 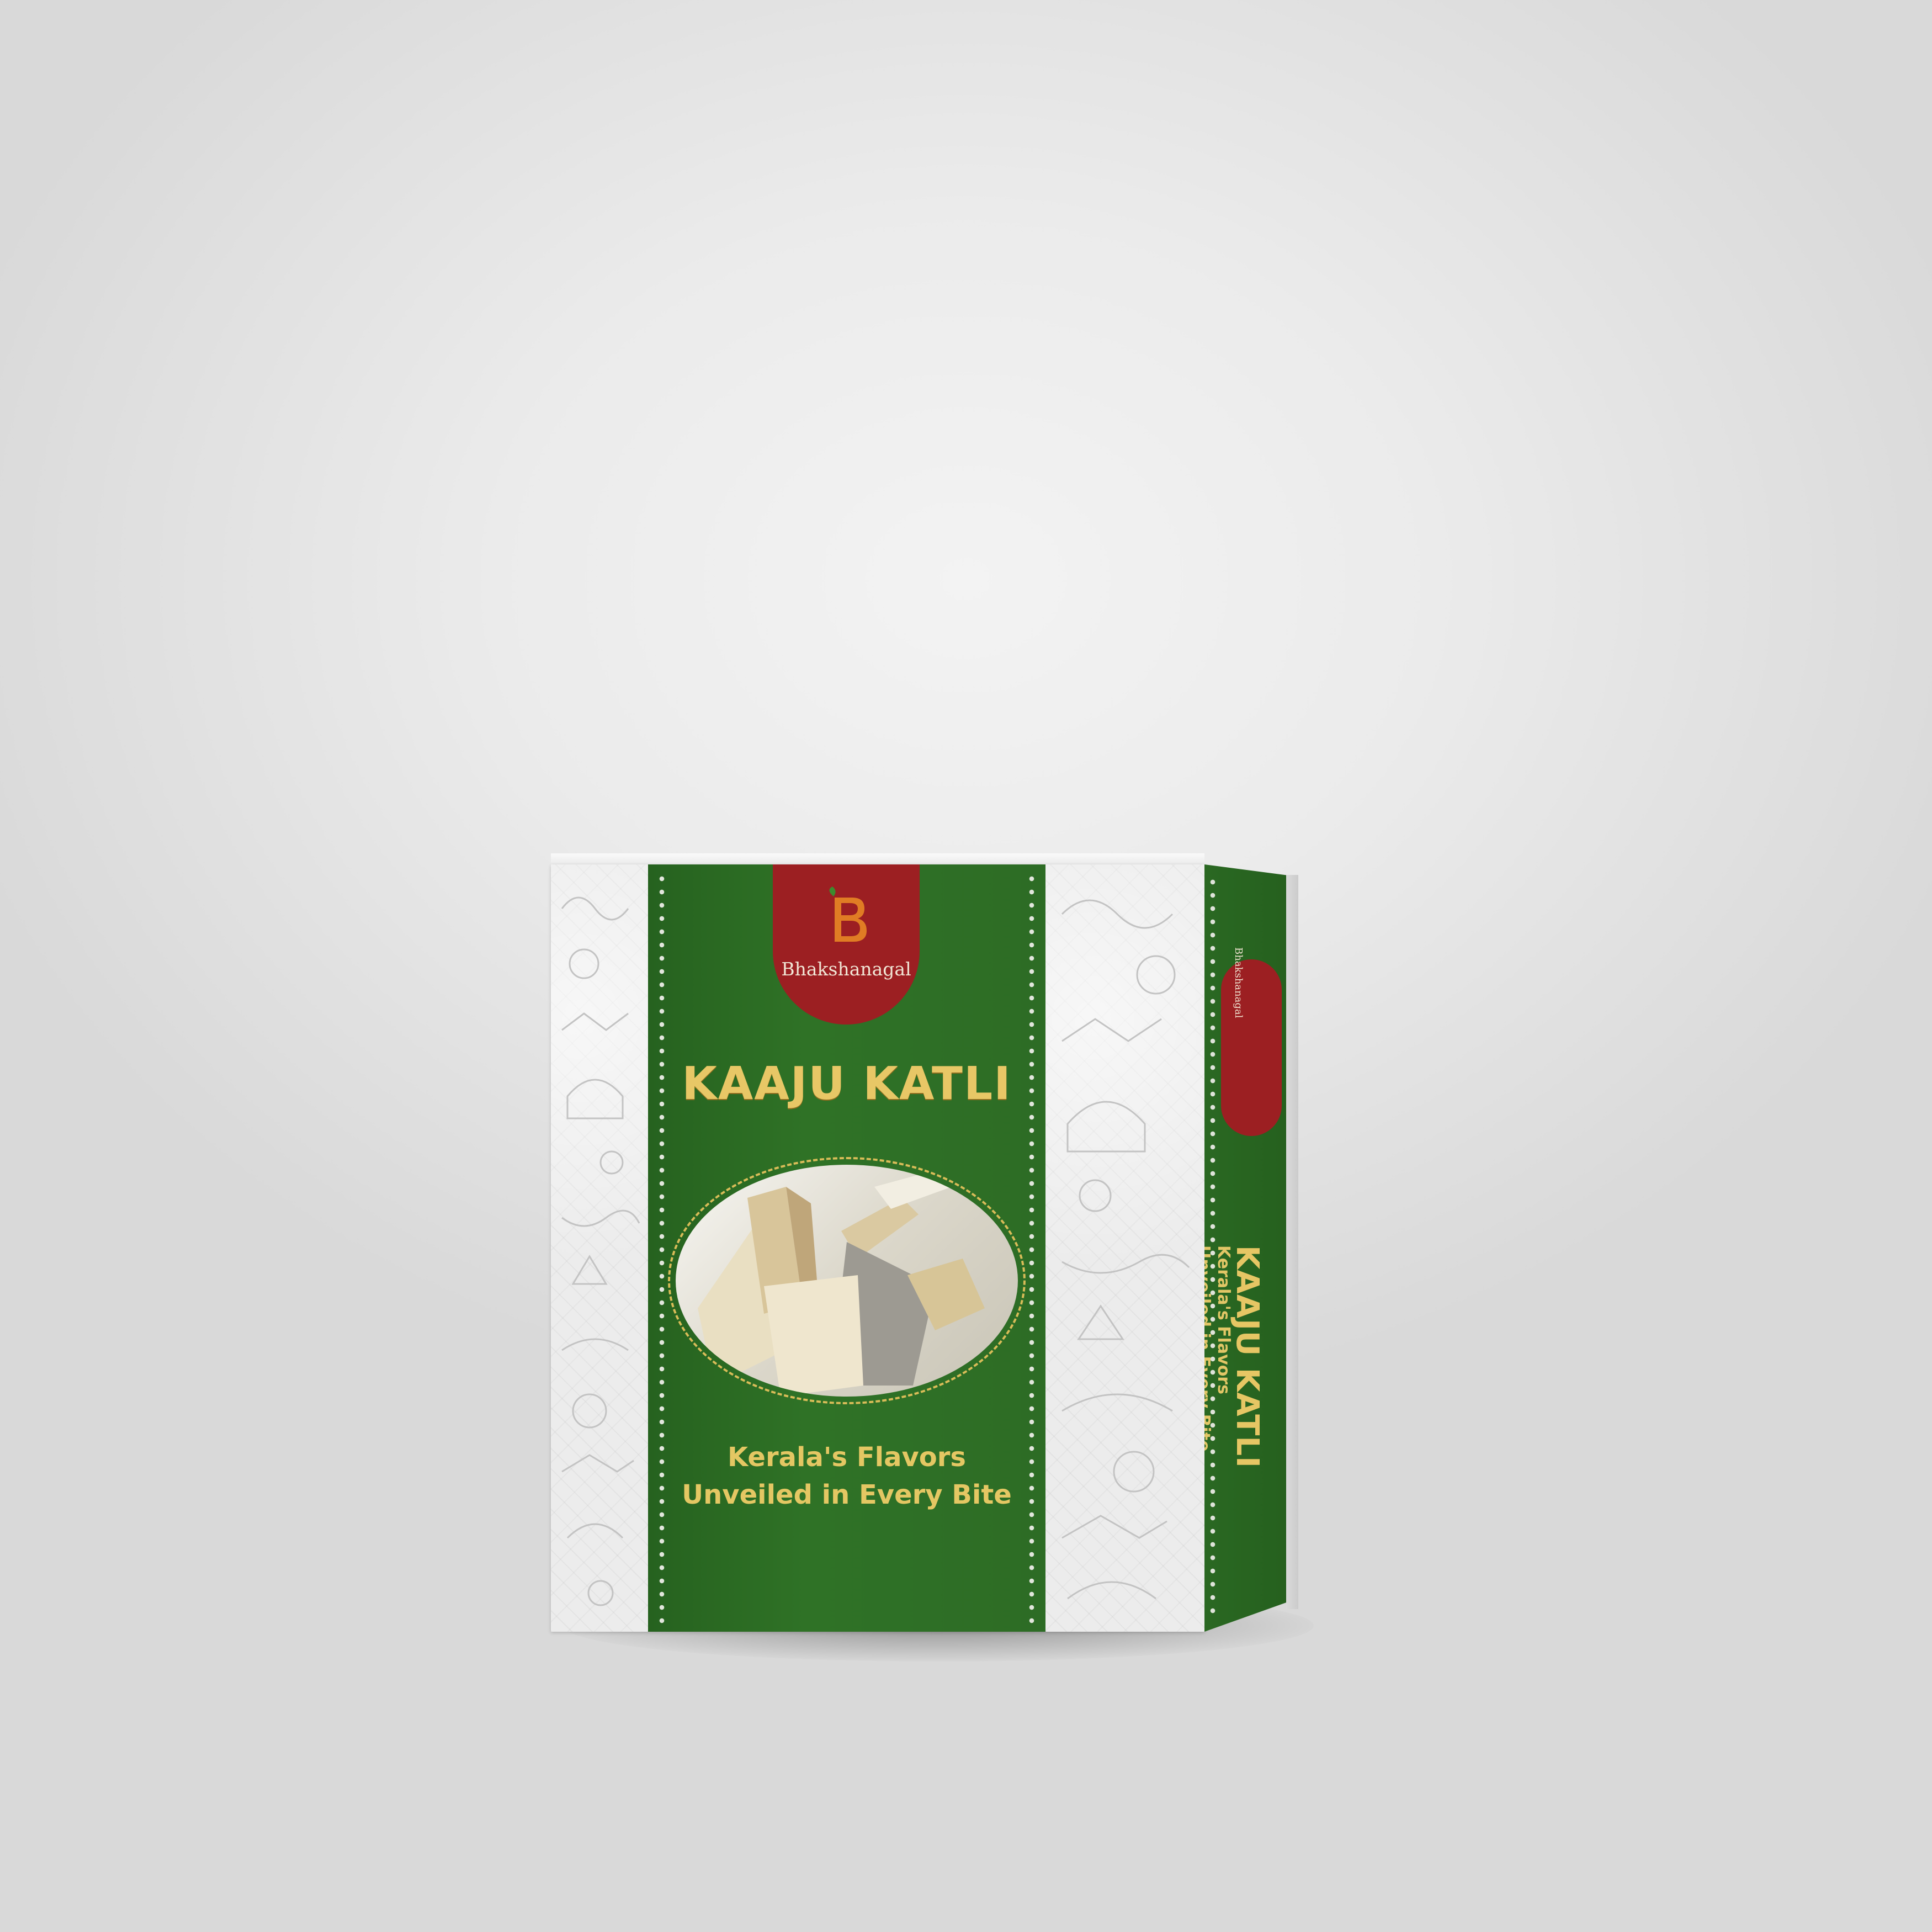 I want to click on box-top-edge, so click(x=878, y=860).